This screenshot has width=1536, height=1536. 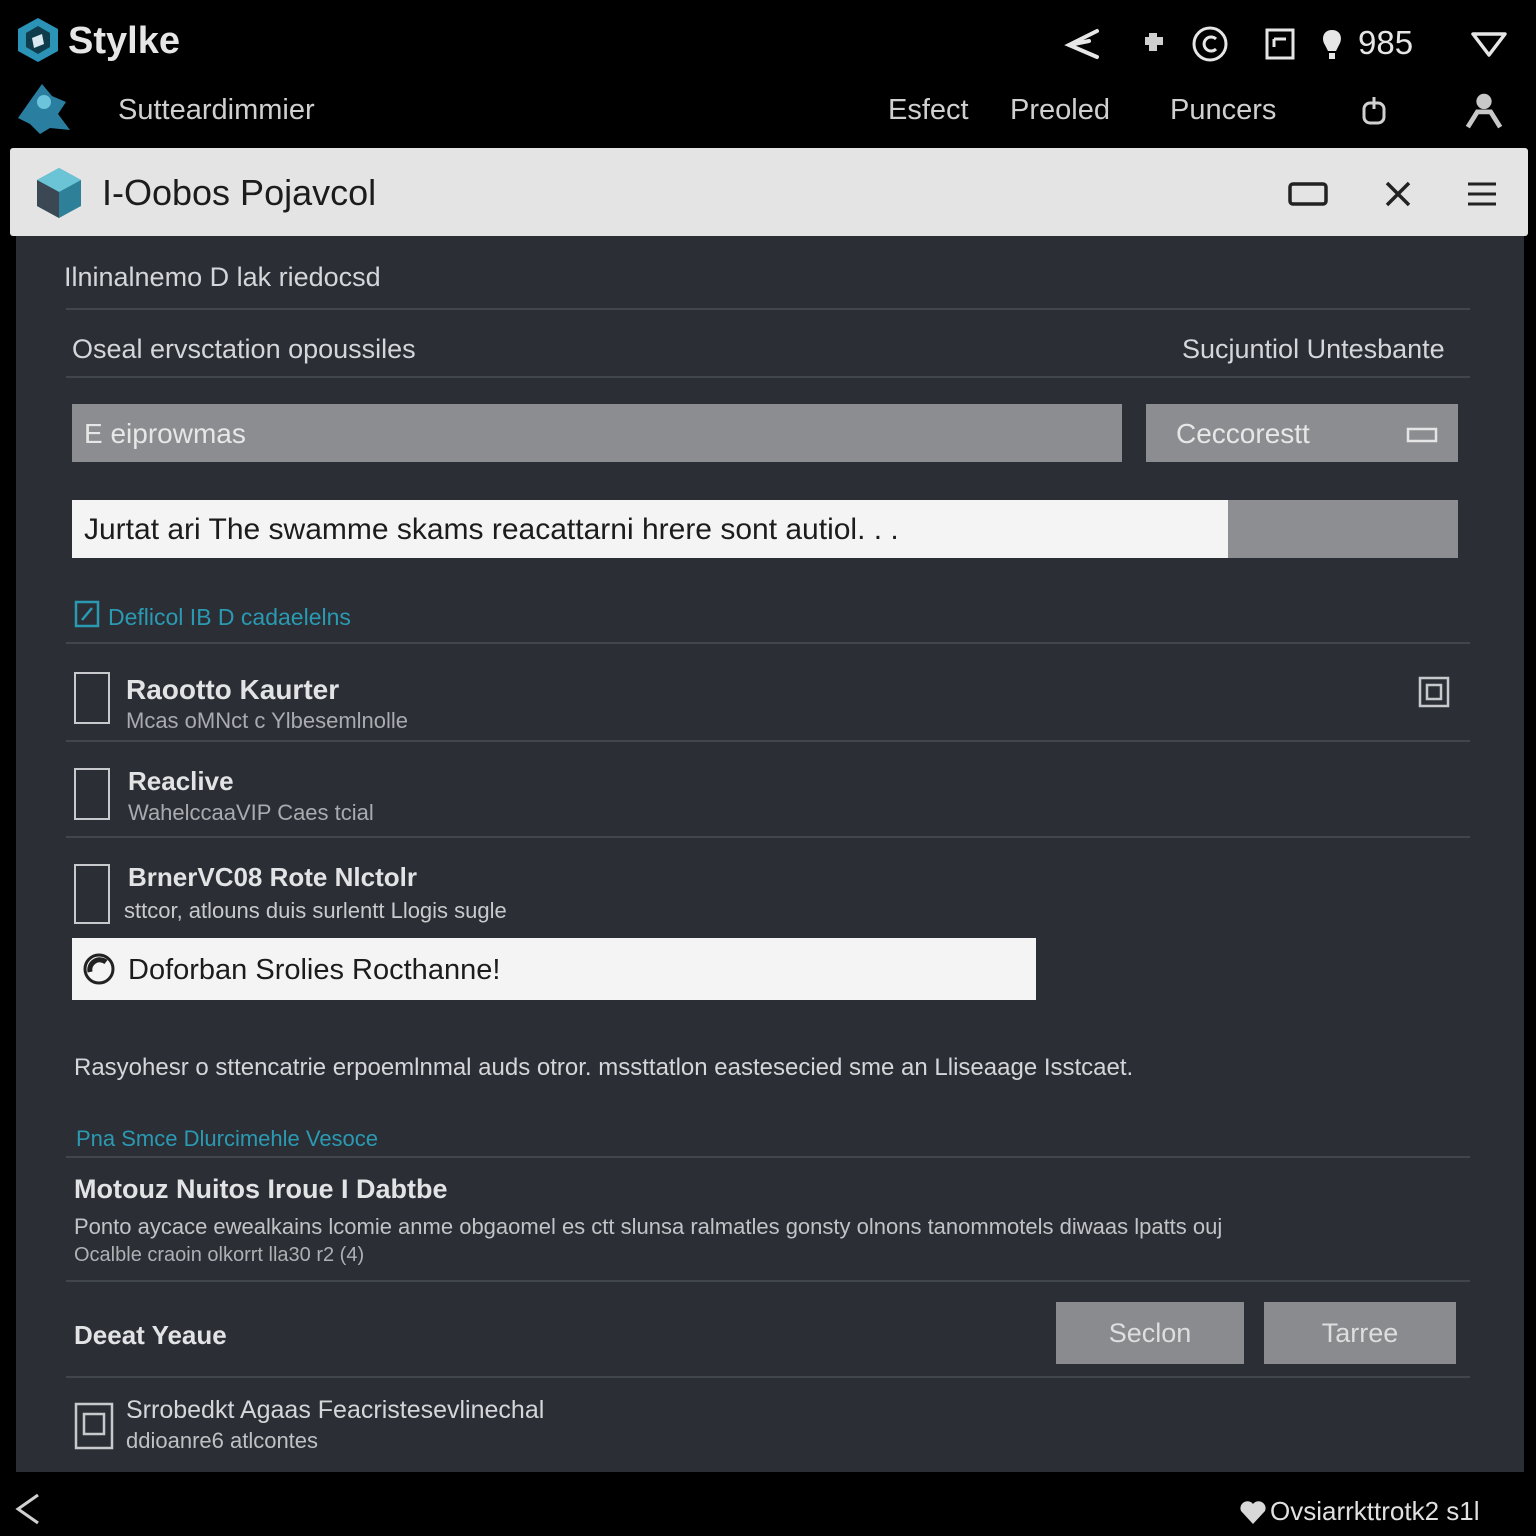 I want to click on window-title: I-Oobos Pojavcol, so click(x=239, y=192).